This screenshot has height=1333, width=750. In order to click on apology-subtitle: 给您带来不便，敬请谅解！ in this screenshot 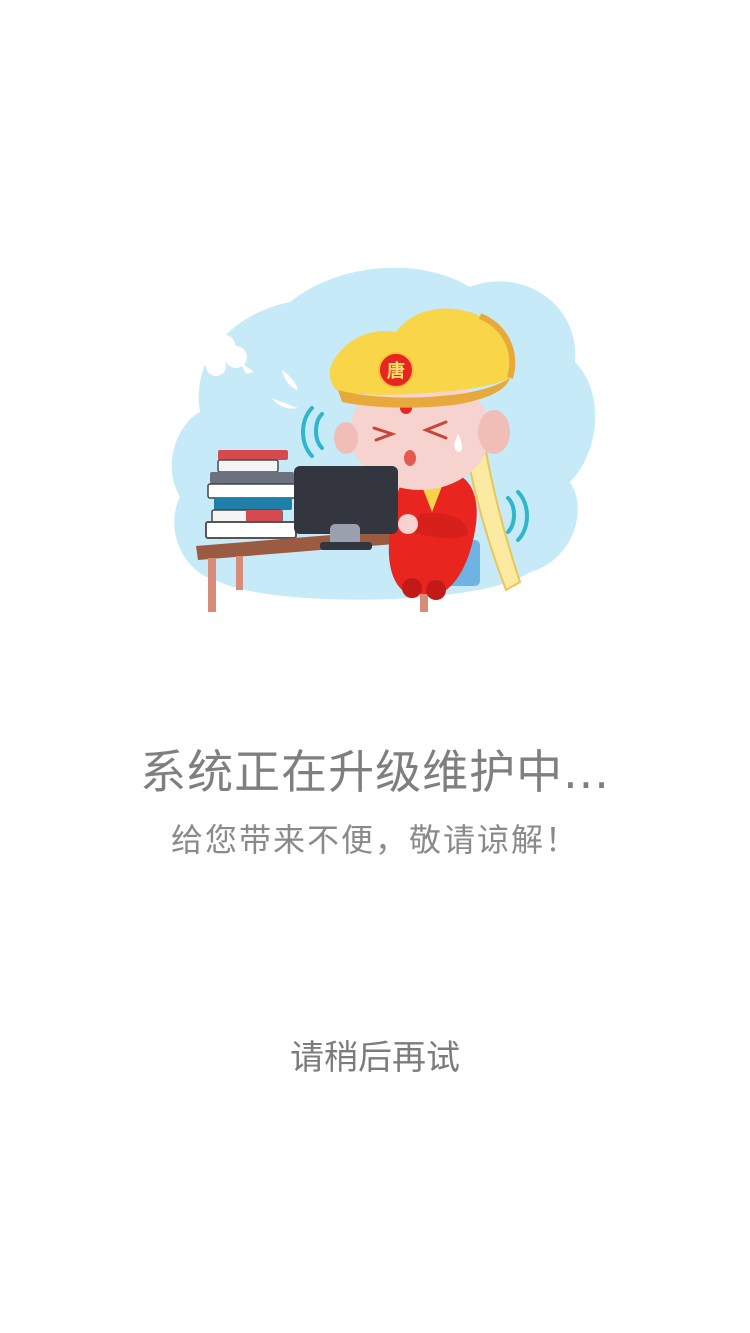, I will do `click(374, 840)`.